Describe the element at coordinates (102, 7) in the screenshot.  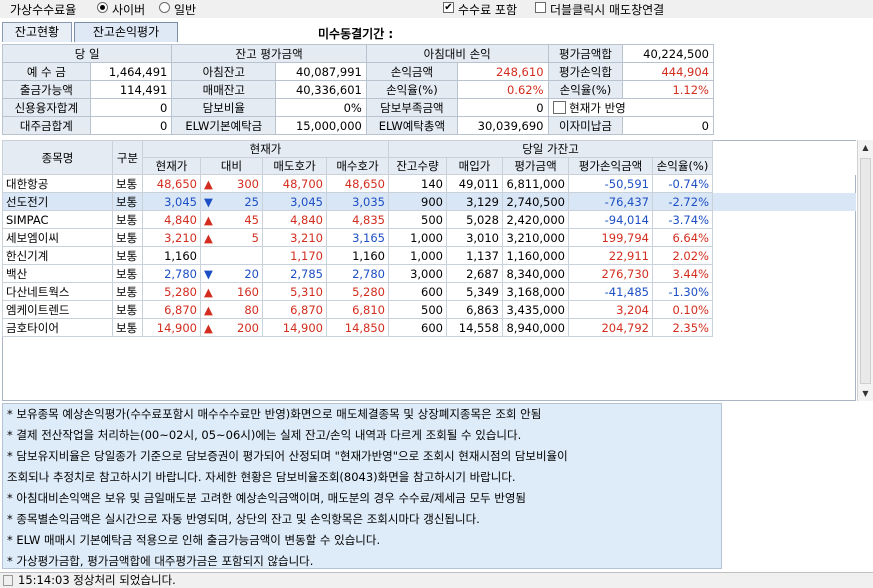
I see `radio-cyber` at that location.